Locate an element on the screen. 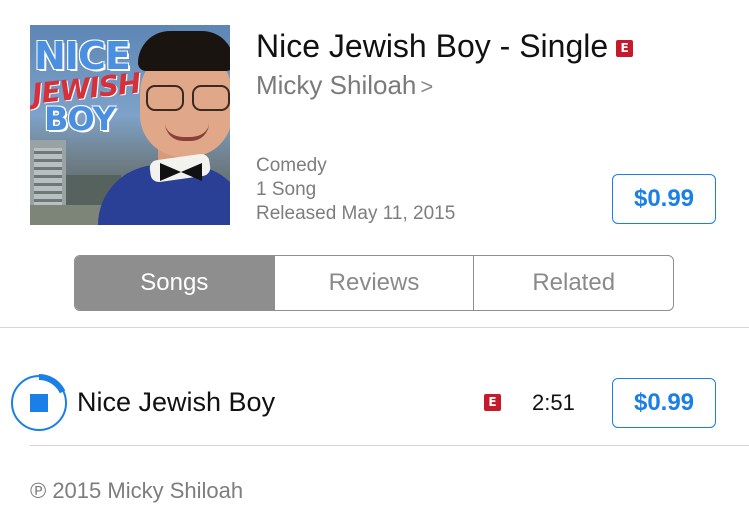 The height and width of the screenshot is (509, 749). artist-link: Micky Shiloah > is located at coordinates (344, 85).